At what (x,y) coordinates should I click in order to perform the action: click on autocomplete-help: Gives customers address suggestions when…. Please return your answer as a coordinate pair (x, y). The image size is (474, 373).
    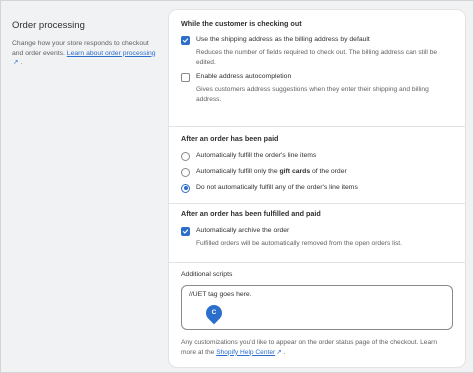
    Looking at the image, I should click on (312, 94).